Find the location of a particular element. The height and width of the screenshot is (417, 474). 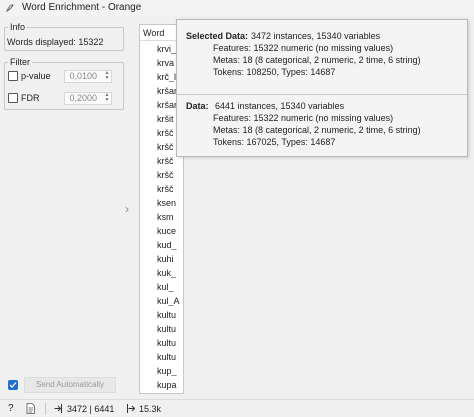

data-tokens: Tokens: 167025, Types: 14687 is located at coordinates (274, 142).